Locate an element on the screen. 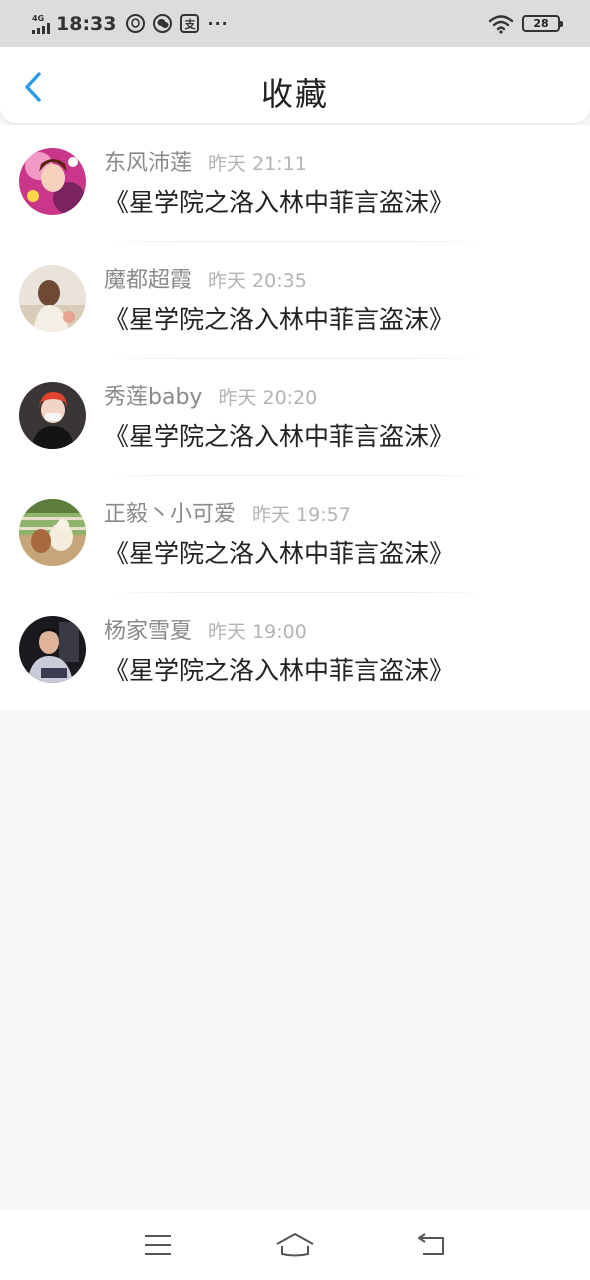 The height and width of the screenshot is (1280, 590). list-item: 正毅丶小可爱 昨天 19:57 《星学院之洛入林中菲言盗沫》 is located at coordinates (295, 534).